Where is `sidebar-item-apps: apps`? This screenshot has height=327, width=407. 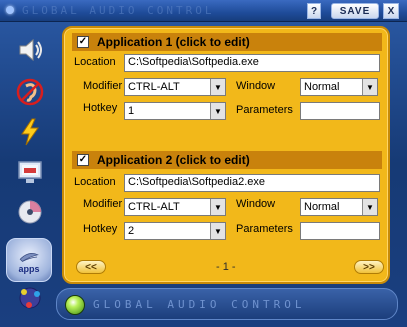
sidebar-item-apps: apps is located at coordinates (29, 260).